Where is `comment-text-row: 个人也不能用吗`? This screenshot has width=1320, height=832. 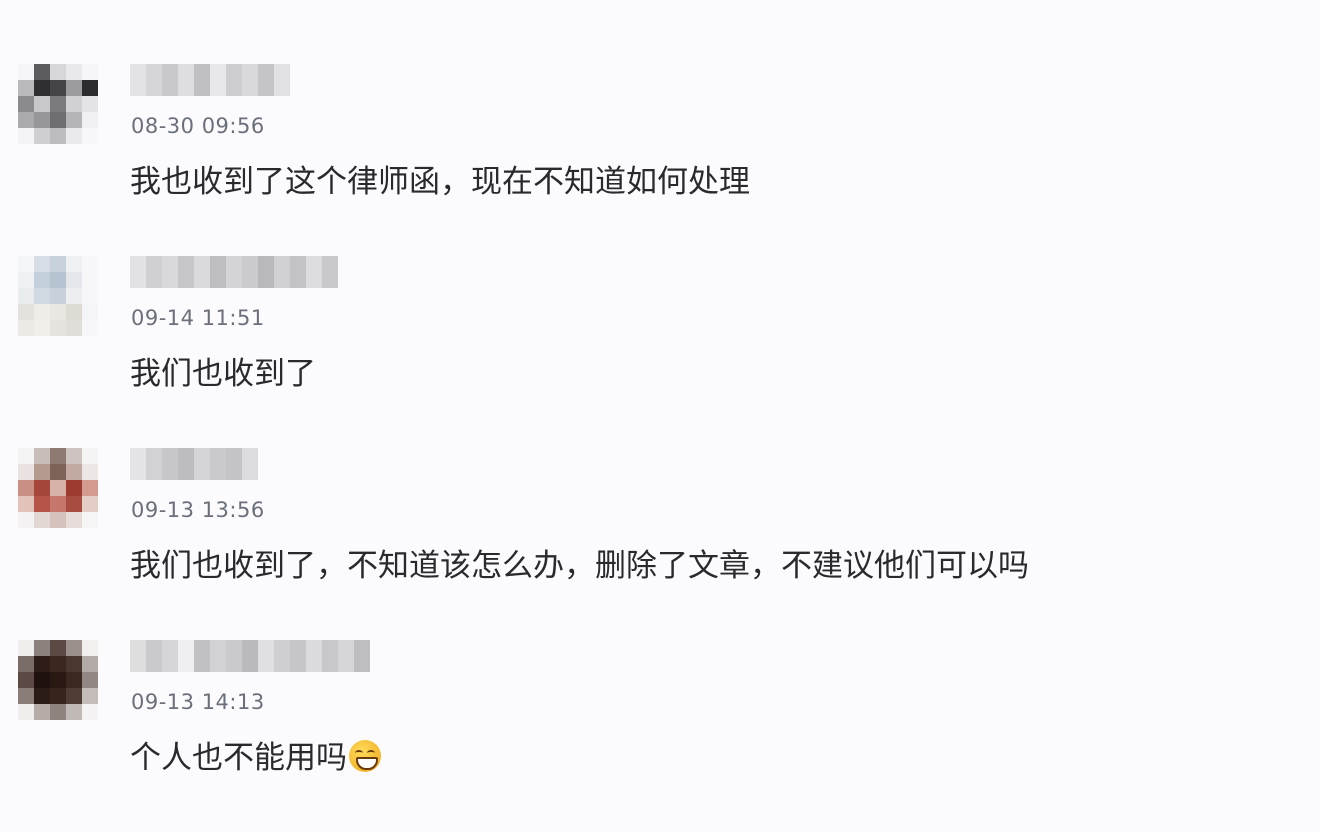 comment-text-row: 个人也不能用吗 is located at coordinates (255, 754).